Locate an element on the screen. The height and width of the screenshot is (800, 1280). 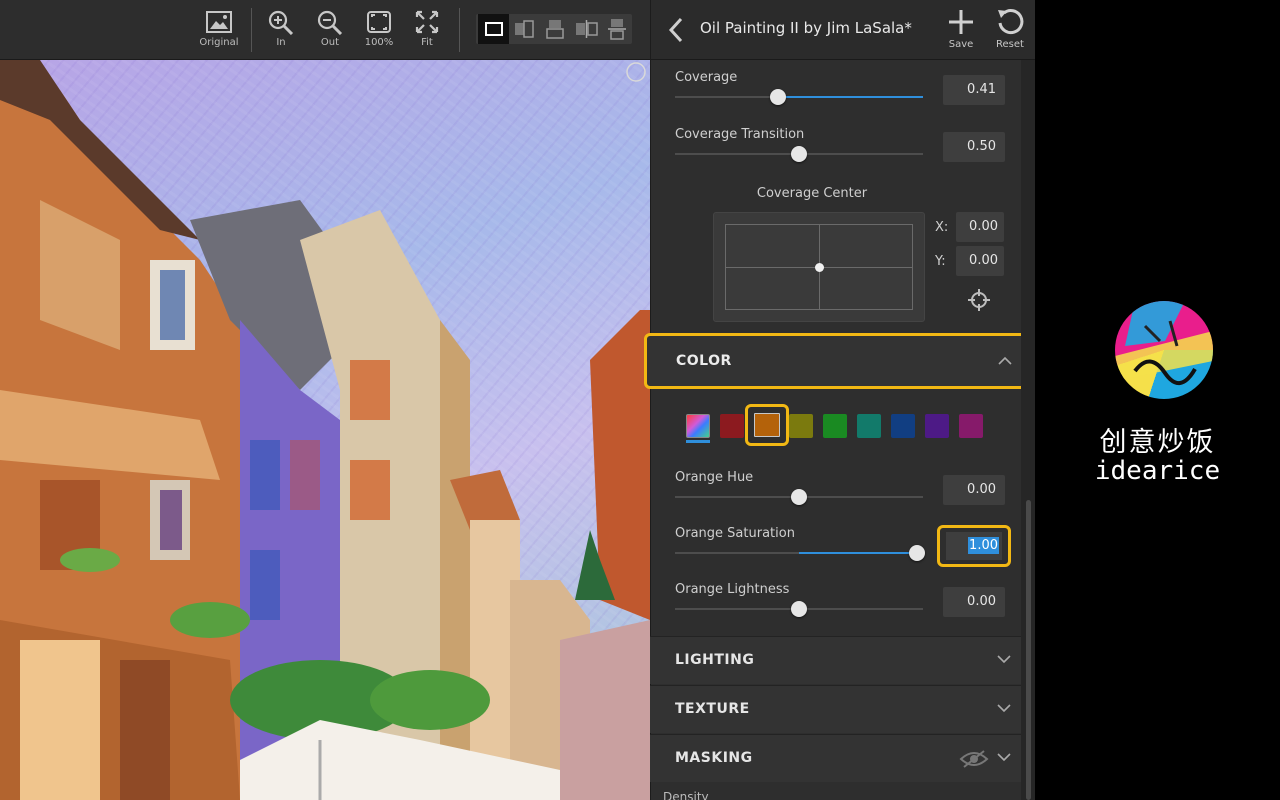
color-swatch-row is located at coordinates (835, 425).